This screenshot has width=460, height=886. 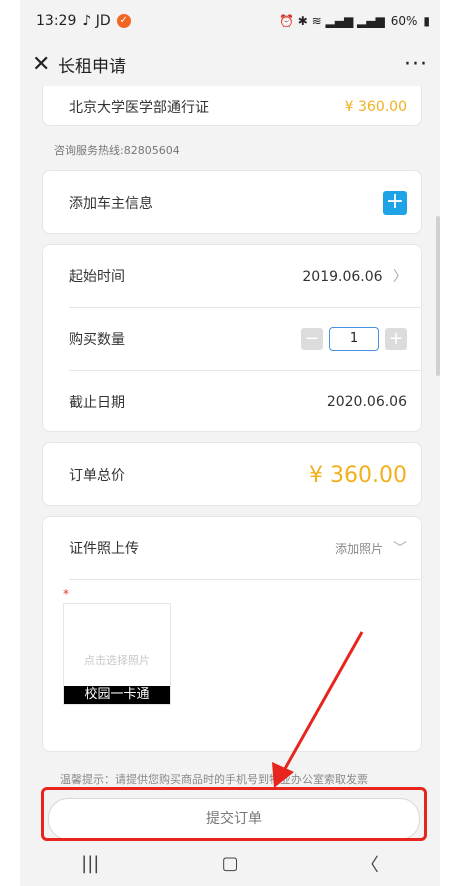 I want to click on home-icon: ▢, so click(x=230, y=863).